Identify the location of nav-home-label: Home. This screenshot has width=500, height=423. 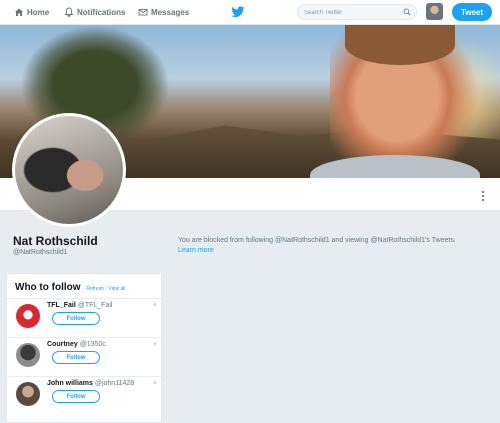
(38, 12).